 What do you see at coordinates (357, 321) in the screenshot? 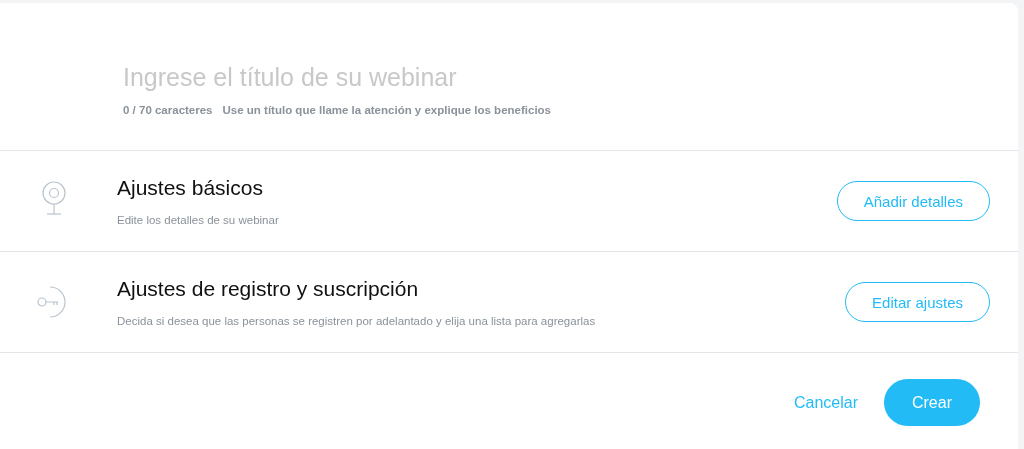
I see `section-description: Decida si desea que las personas se registren por adelantado y elija una lista para agregarlas` at bounding box center [357, 321].